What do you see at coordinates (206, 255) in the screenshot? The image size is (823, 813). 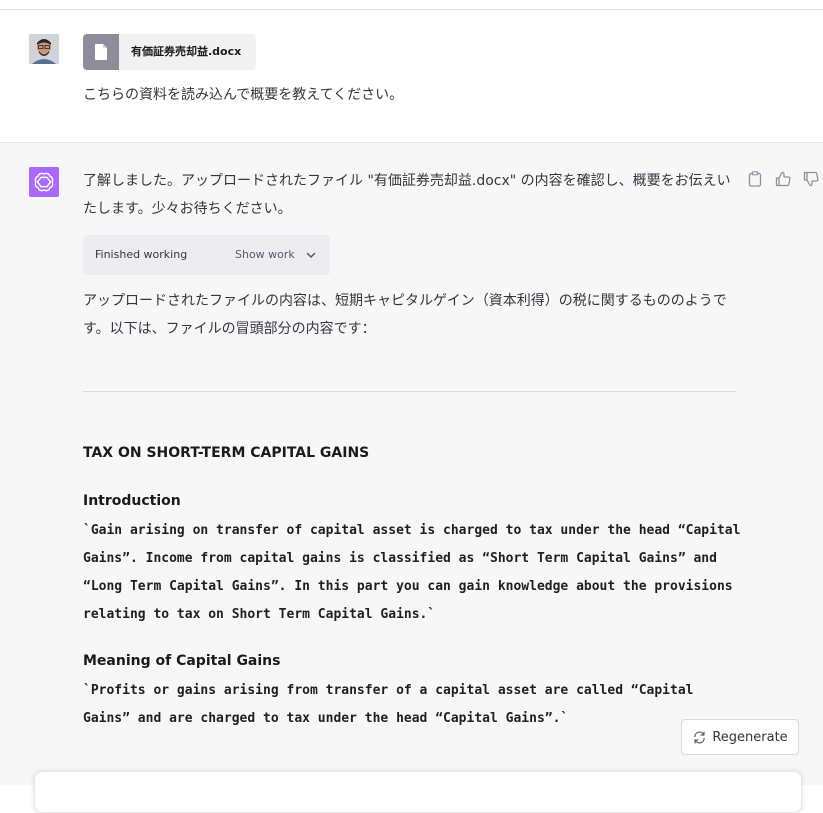 I see `work-status-panel: Finished working Show work` at bounding box center [206, 255].